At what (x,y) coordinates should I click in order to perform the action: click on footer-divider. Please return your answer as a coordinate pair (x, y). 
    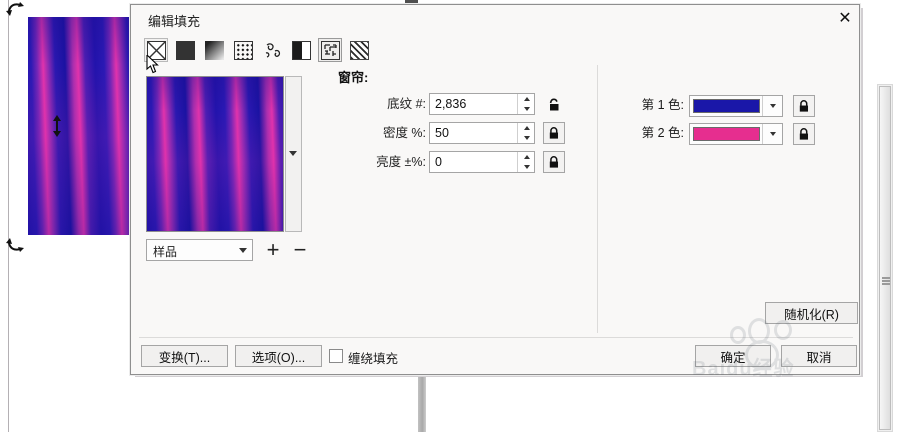
    Looking at the image, I should click on (496, 337).